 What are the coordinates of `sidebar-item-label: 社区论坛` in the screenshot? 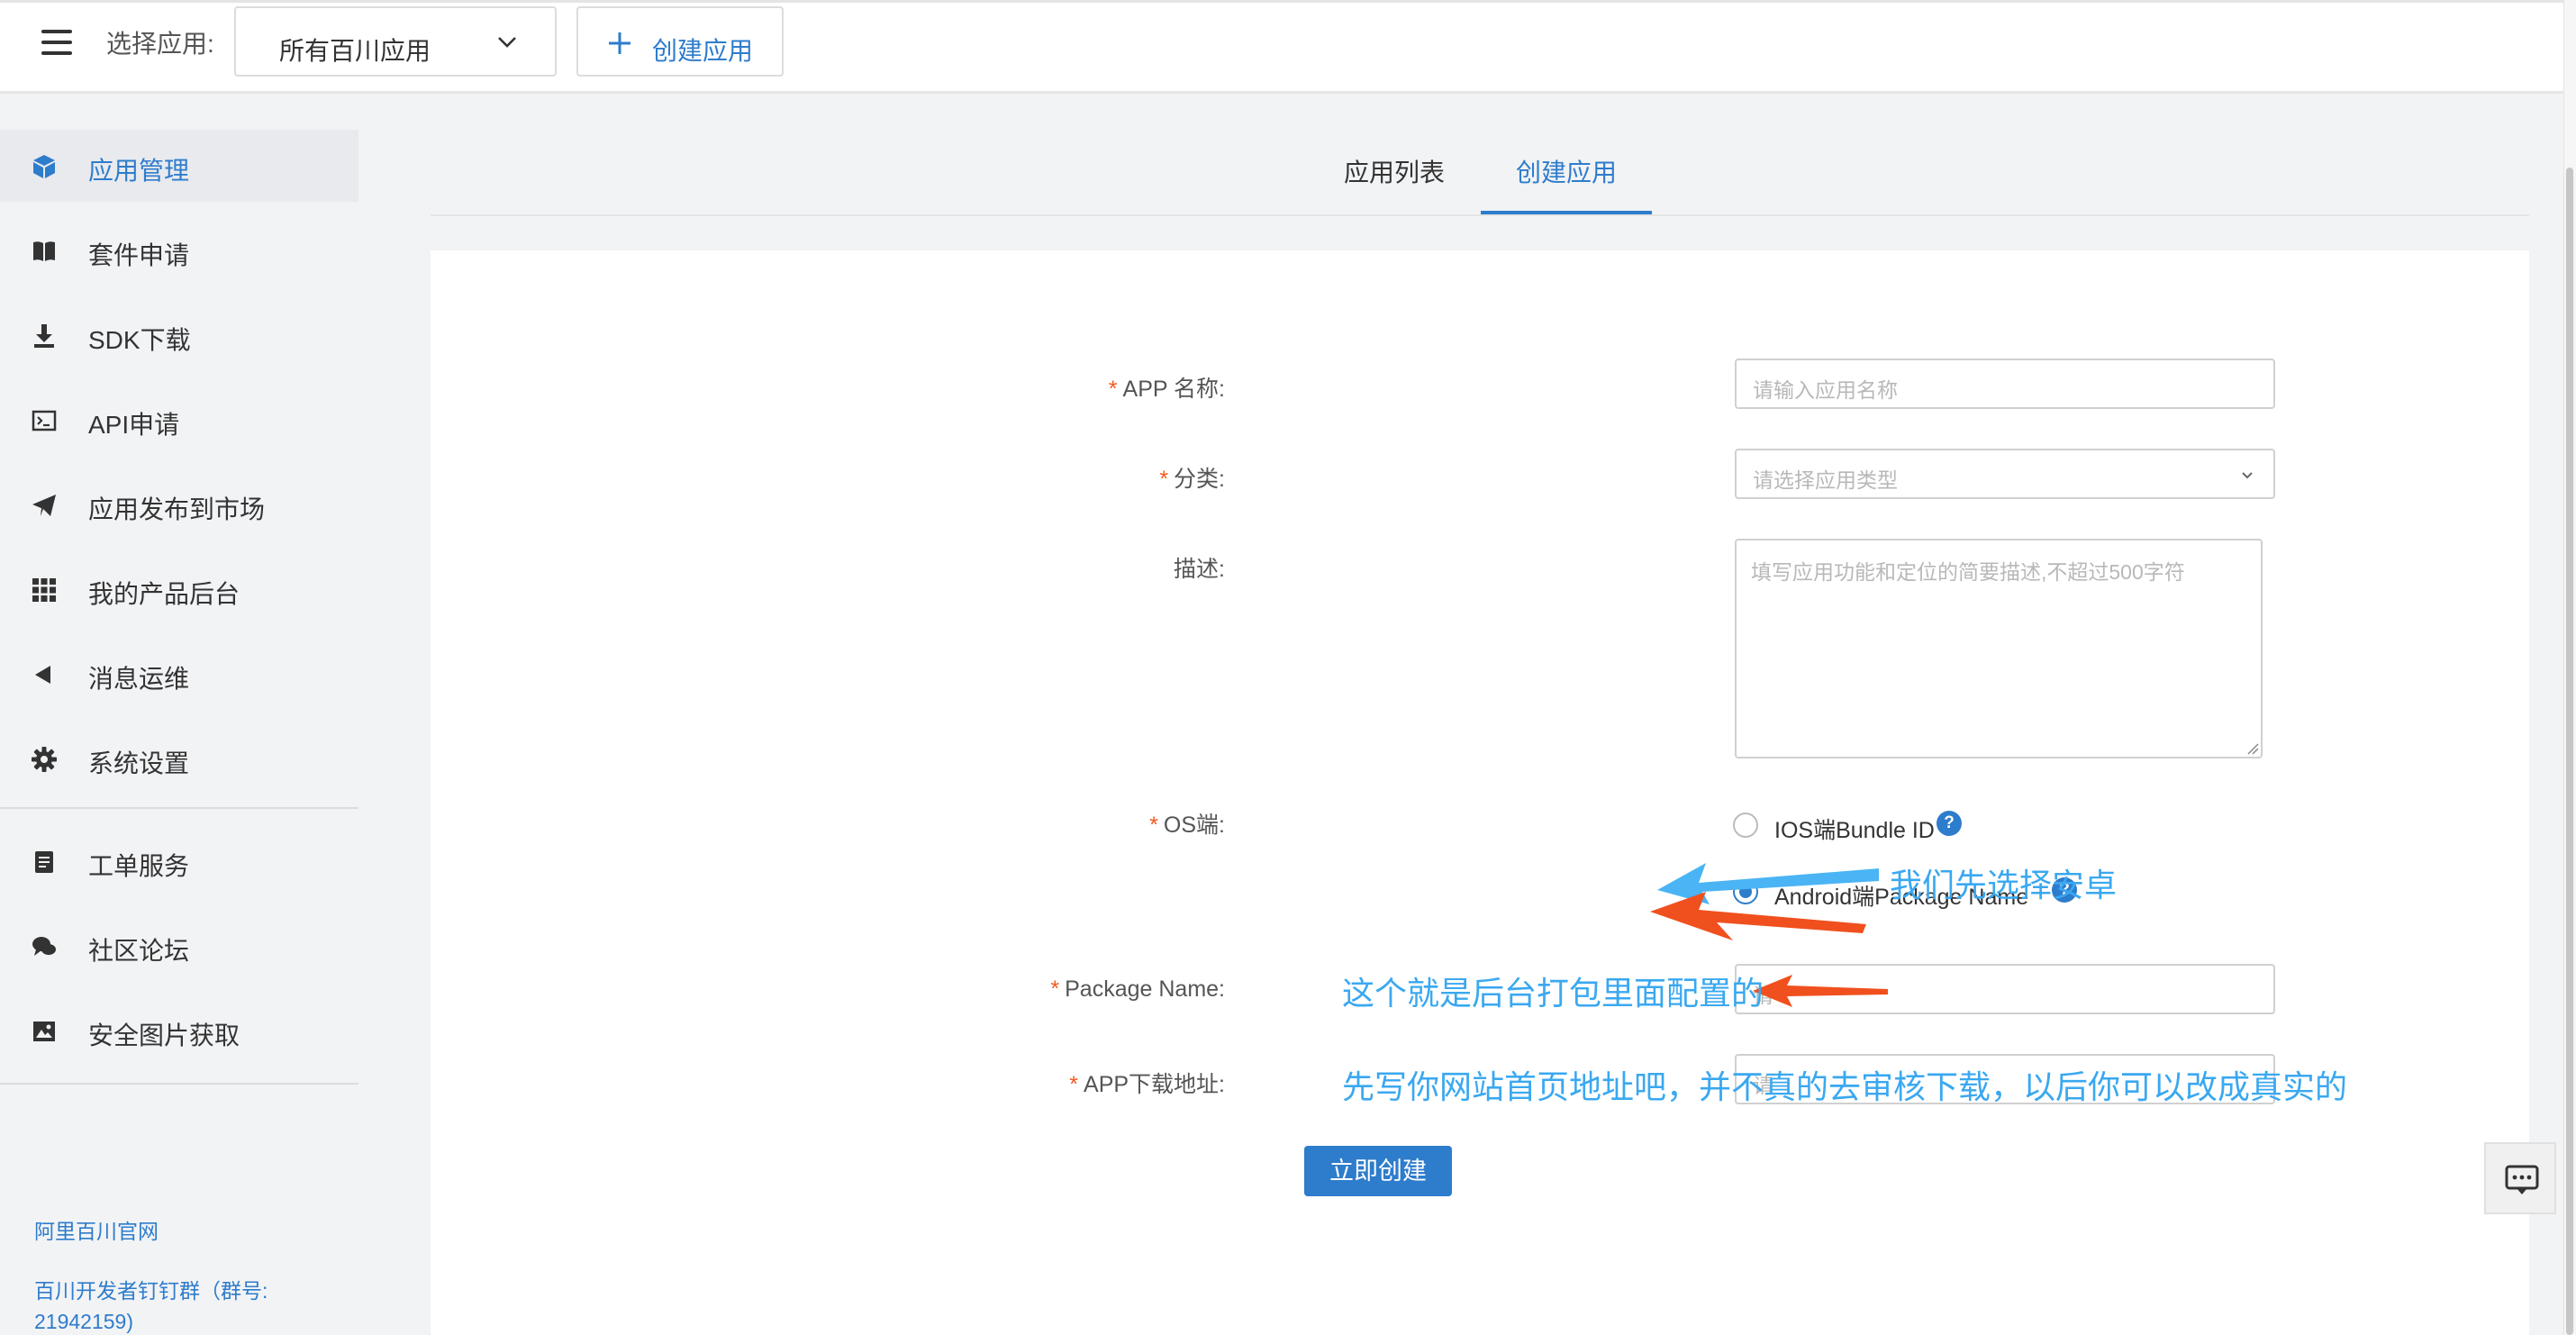 It's located at (139, 951).